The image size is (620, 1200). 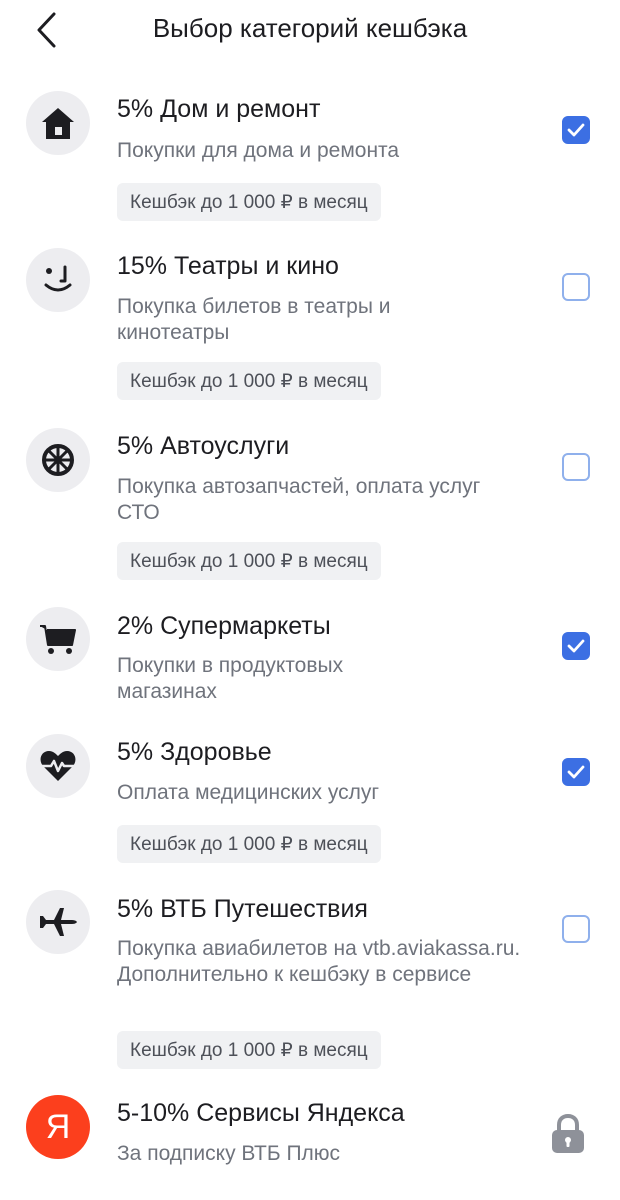 I want to click on category-title: 15% Театры и кино, so click(x=228, y=266).